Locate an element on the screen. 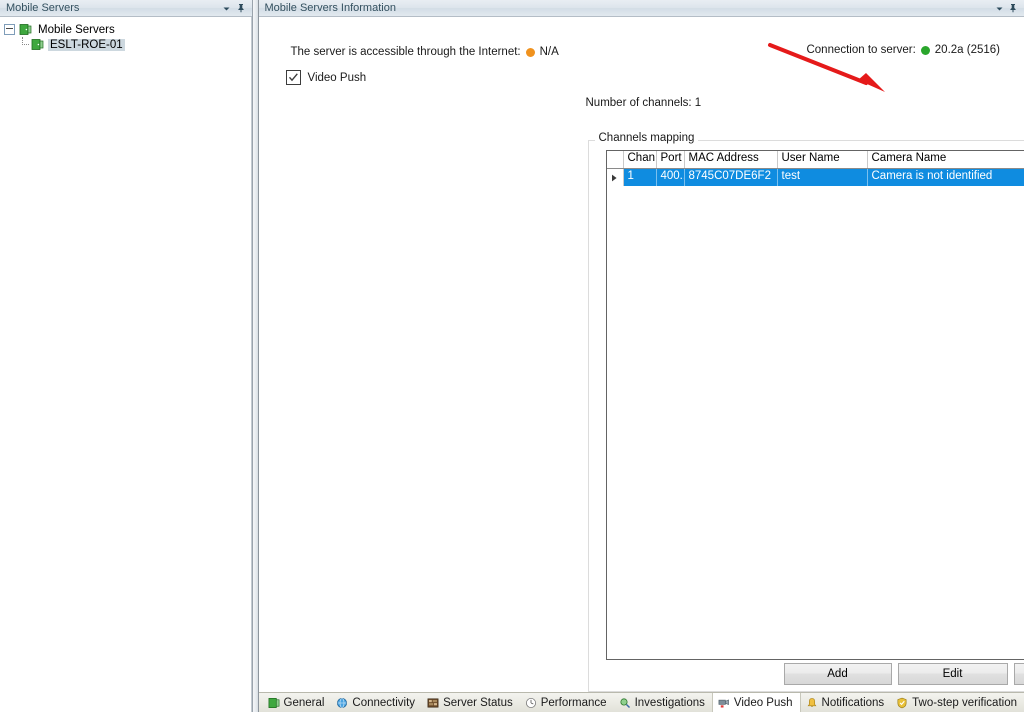 This screenshot has height=712, width=1024. add-button: Add is located at coordinates (837, 674).